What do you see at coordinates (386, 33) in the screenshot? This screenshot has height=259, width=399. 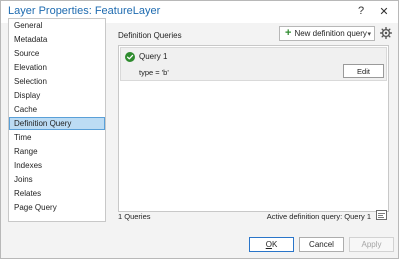 I see `gear-icon` at bounding box center [386, 33].